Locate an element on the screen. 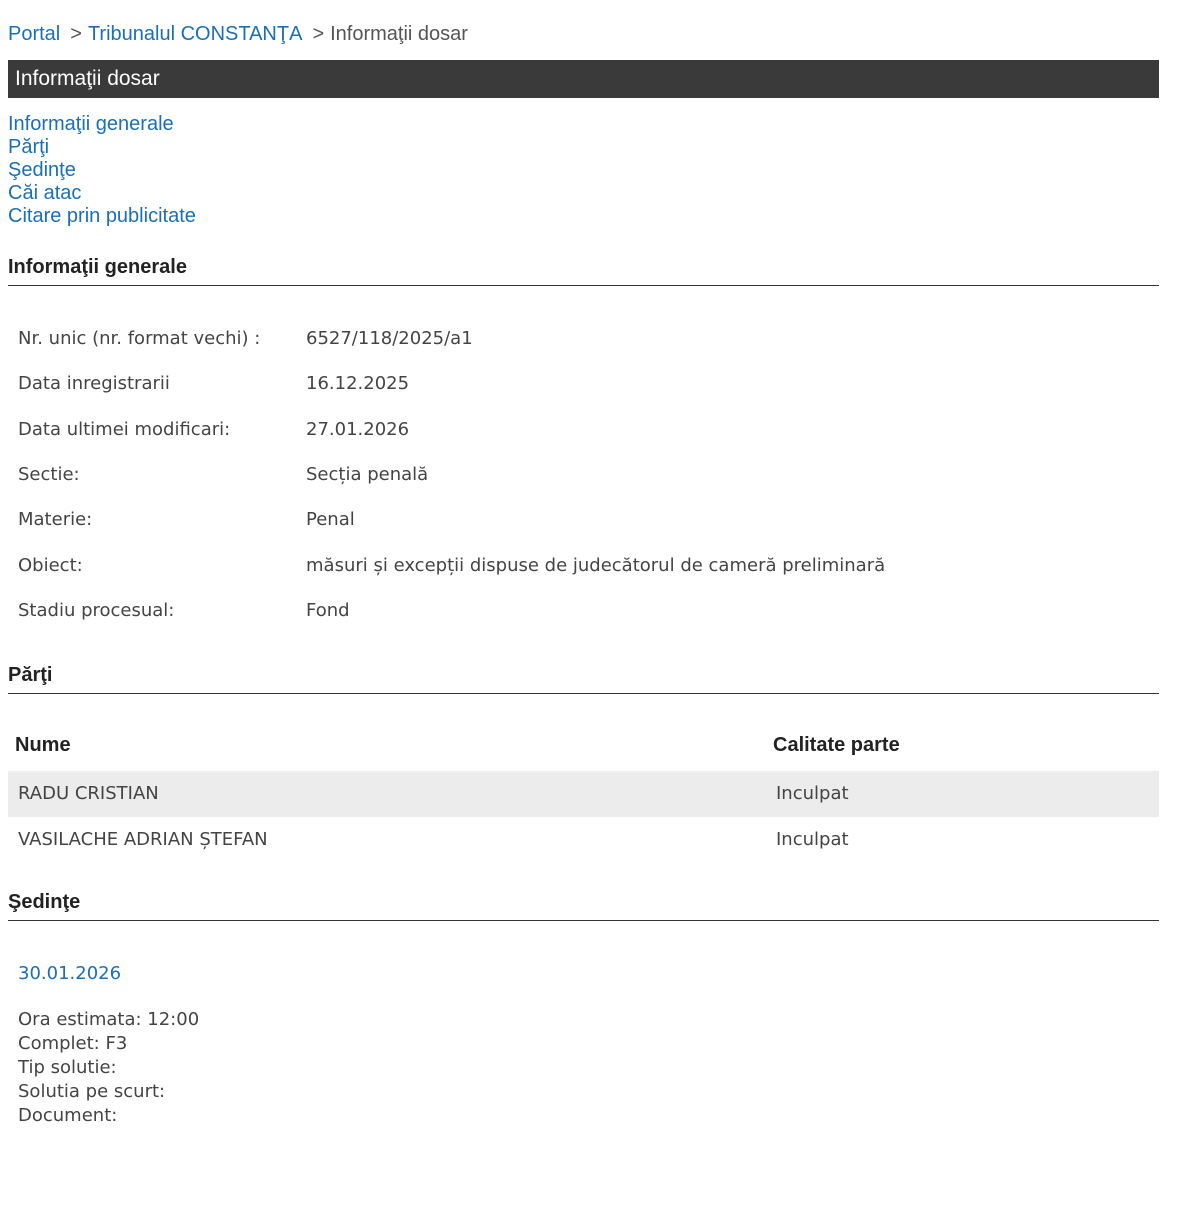 This screenshot has width=1200, height=1210. page-title: Informaţii dosar is located at coordinates (583, 79).